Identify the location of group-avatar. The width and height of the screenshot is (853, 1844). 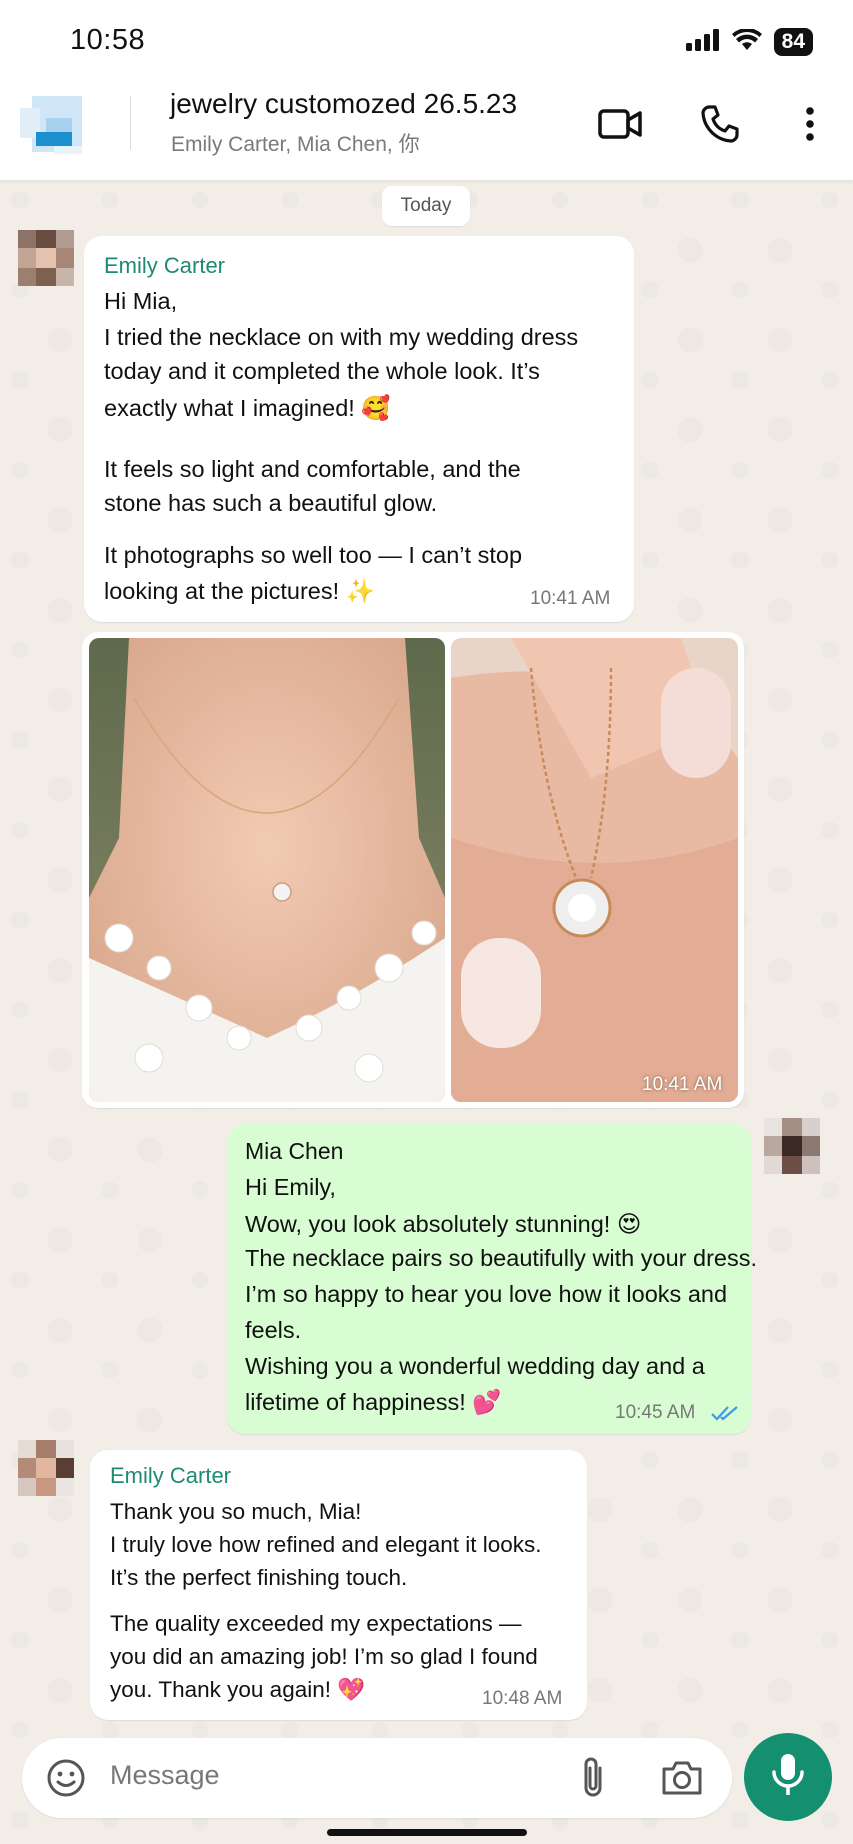
(56, 124).